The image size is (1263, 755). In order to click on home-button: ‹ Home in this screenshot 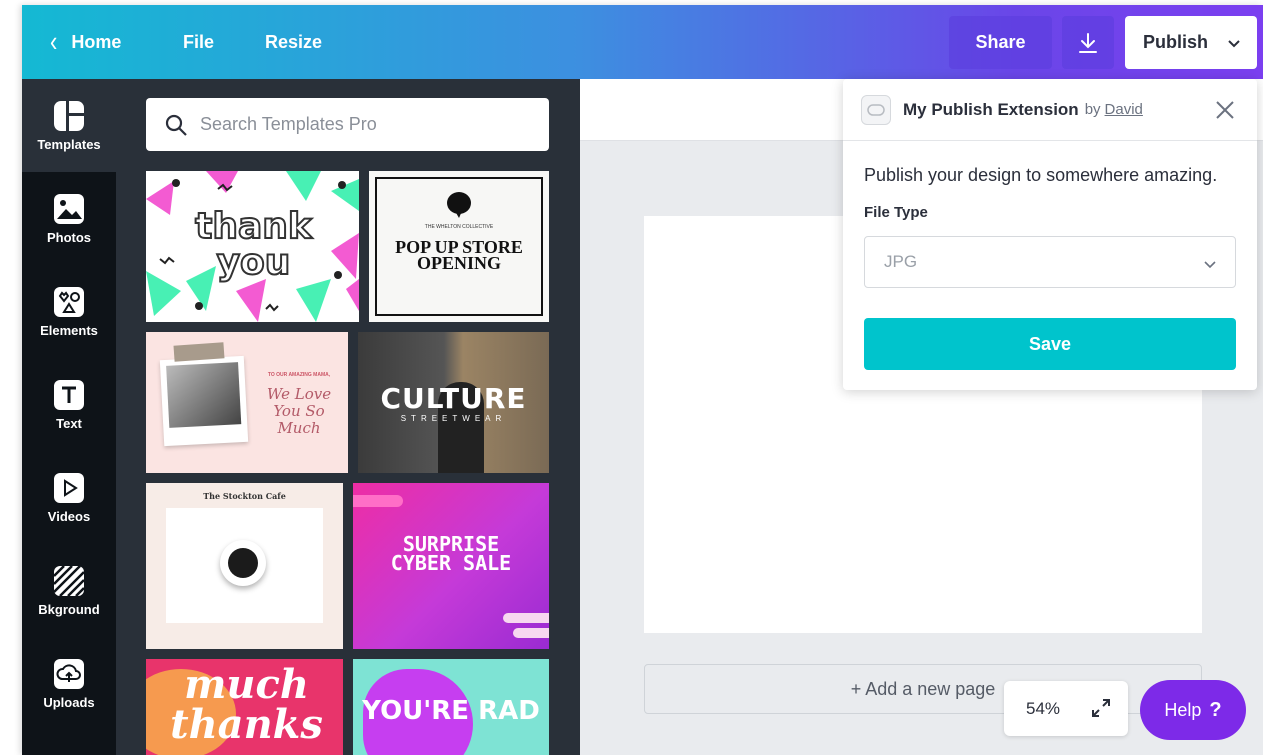, I will do `click(85, 42)`.